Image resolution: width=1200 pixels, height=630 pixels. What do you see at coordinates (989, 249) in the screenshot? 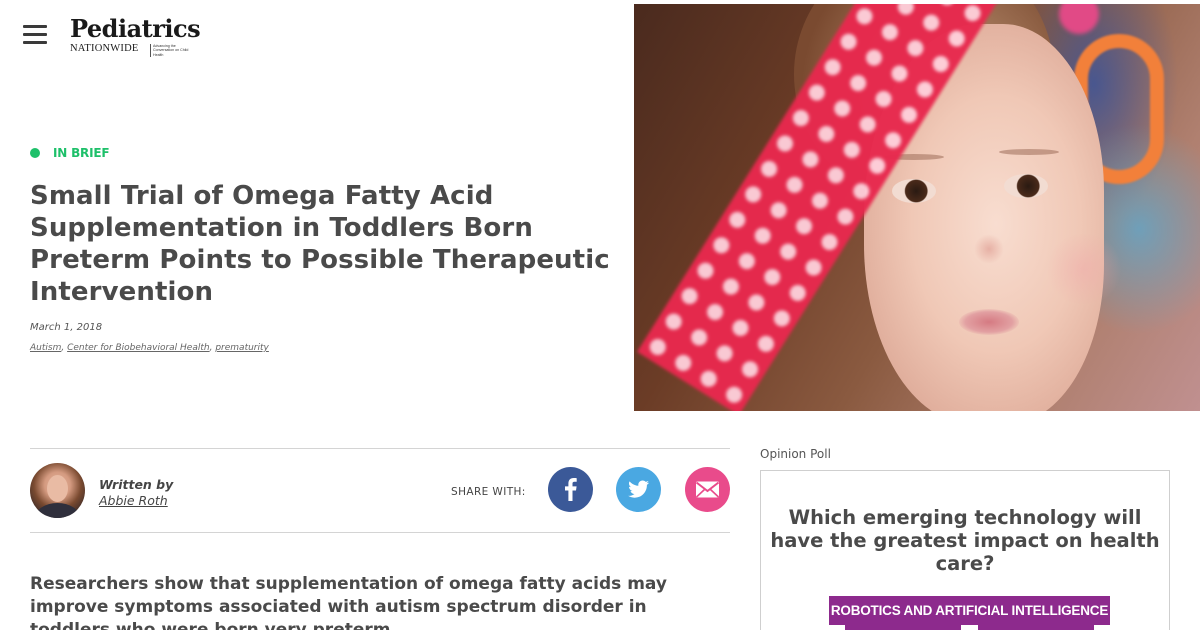
I see `hero-nose` at bounding box center [989, 249].